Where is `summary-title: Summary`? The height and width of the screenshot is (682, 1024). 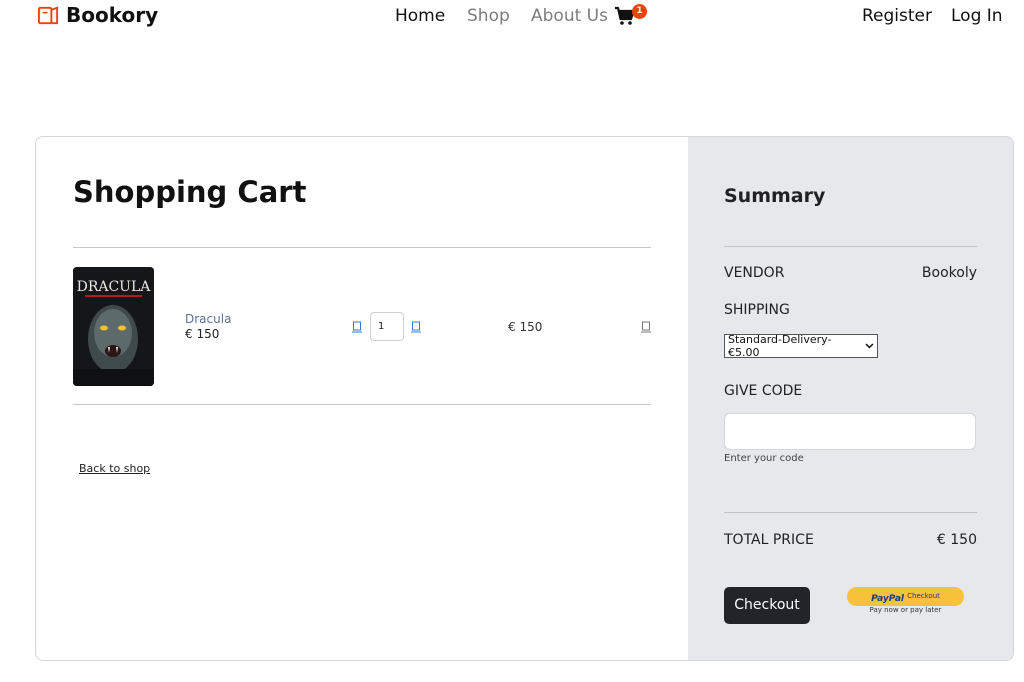
summary-title: Summary is located at coordinates (775, 196).